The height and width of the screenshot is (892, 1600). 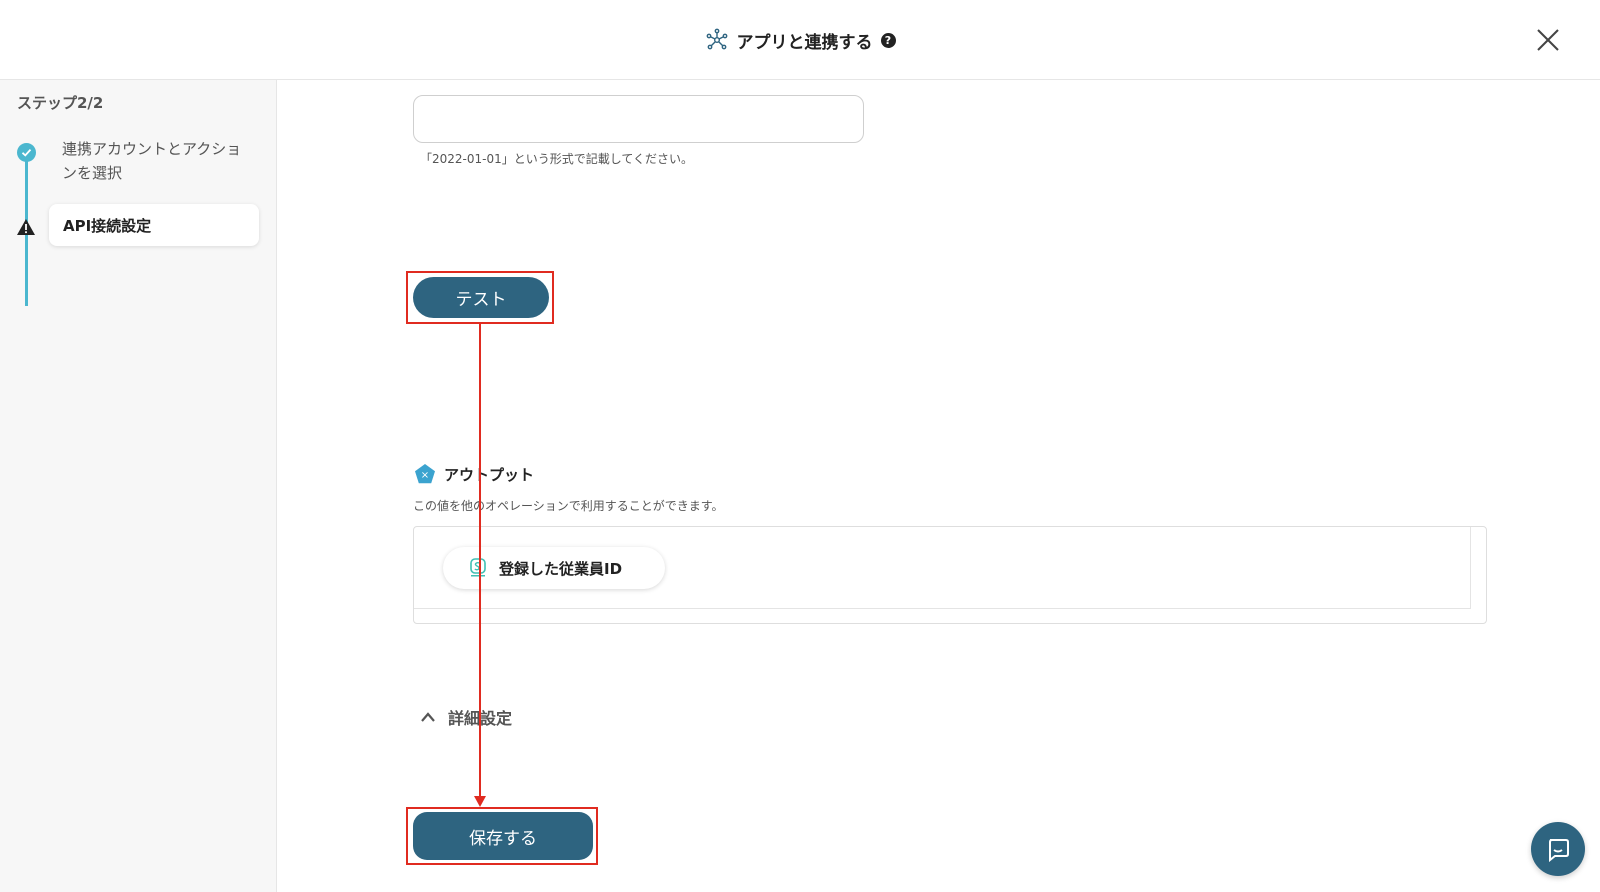 What do you see at coordinates (804, 42) in the screenshot?
I see `modal-title: アプリと連携する` at bounding box center [804, 42].